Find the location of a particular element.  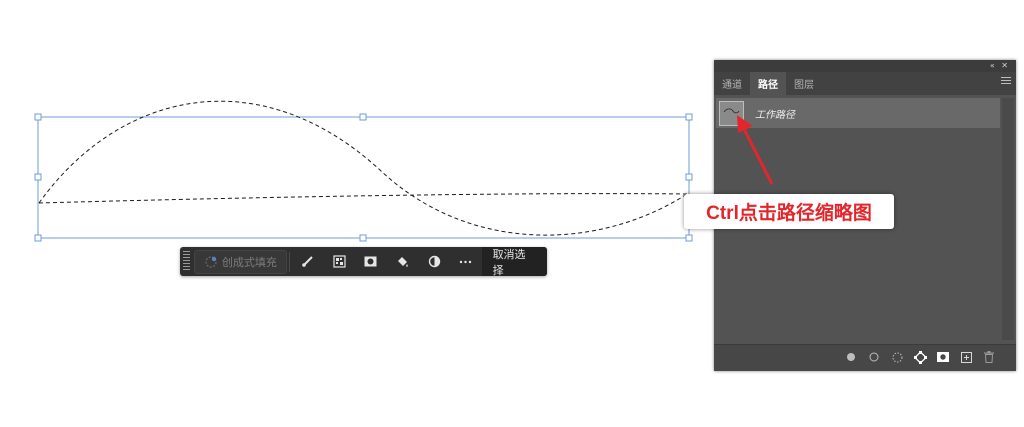

path-item-label: 工作路径 is located at coordinates (775, 115).